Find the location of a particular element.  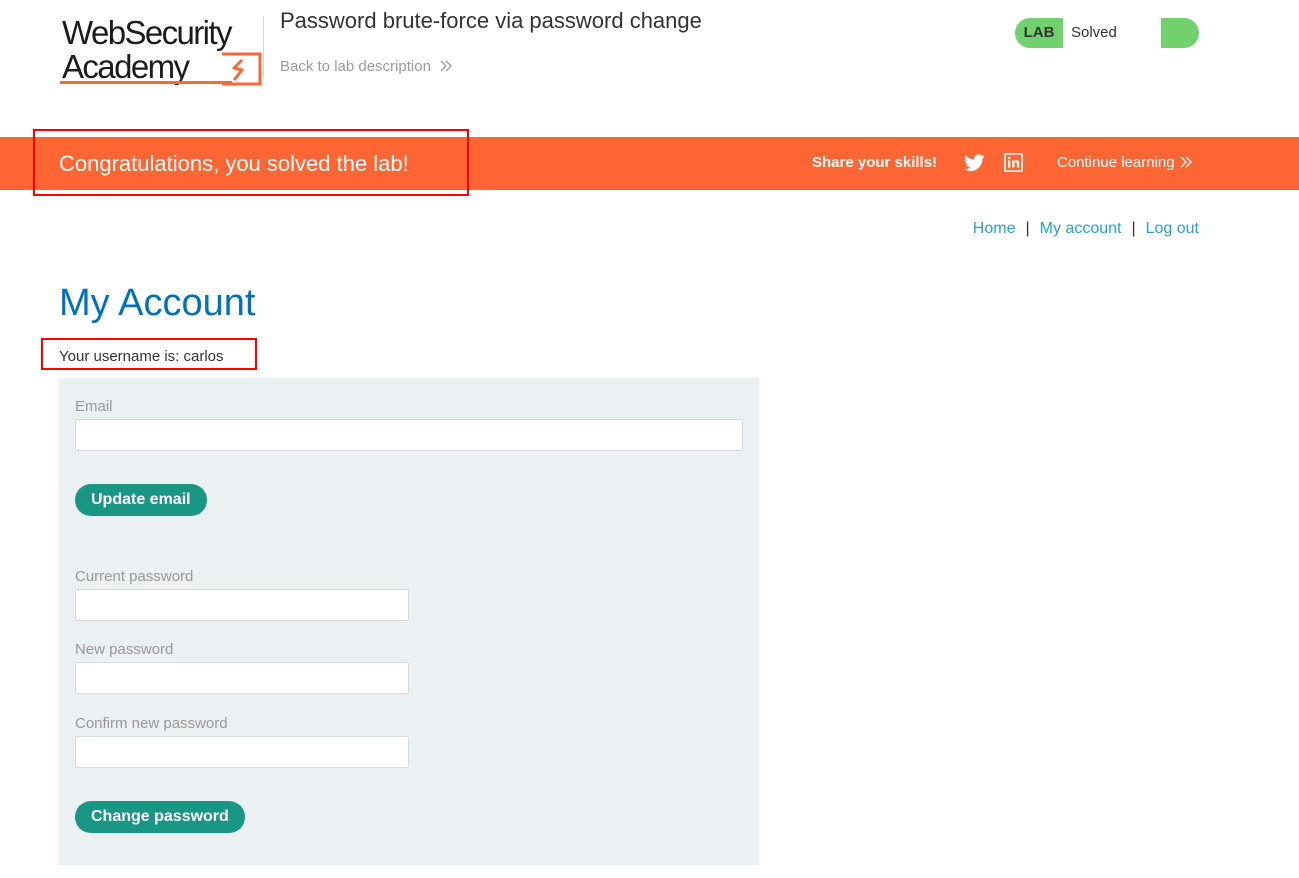

linkedin-icon is located at coordinates (1013, 162).